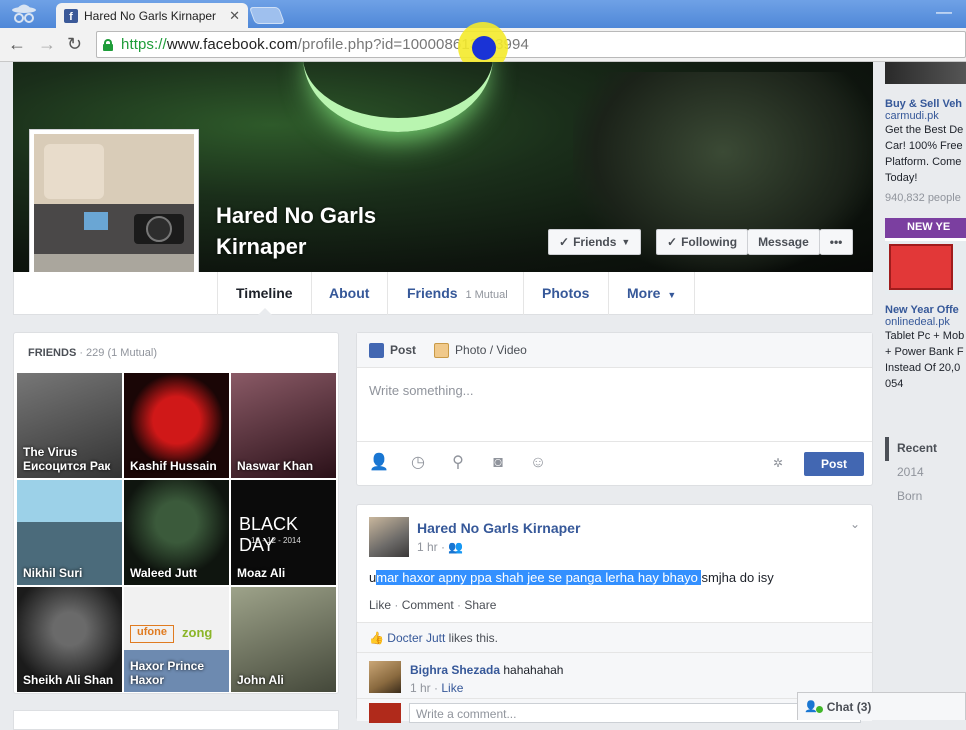 This screenshot has height=730, width=966. I want to click on composer-footer: 👤 ◷ ⚲ ◙ ☺ ✲ Post, so click(614, 463).